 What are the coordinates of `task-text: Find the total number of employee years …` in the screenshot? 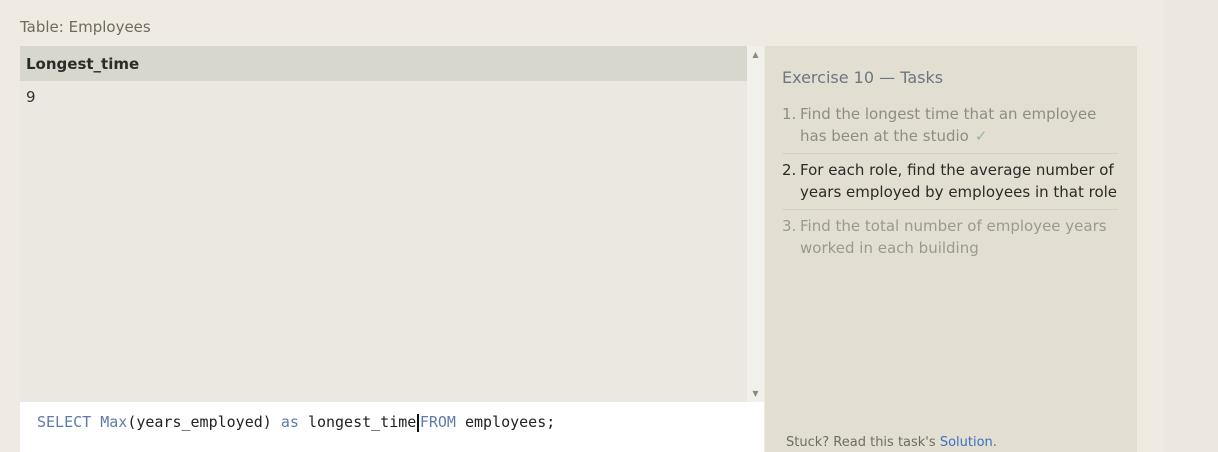 It's located at (953, 237).